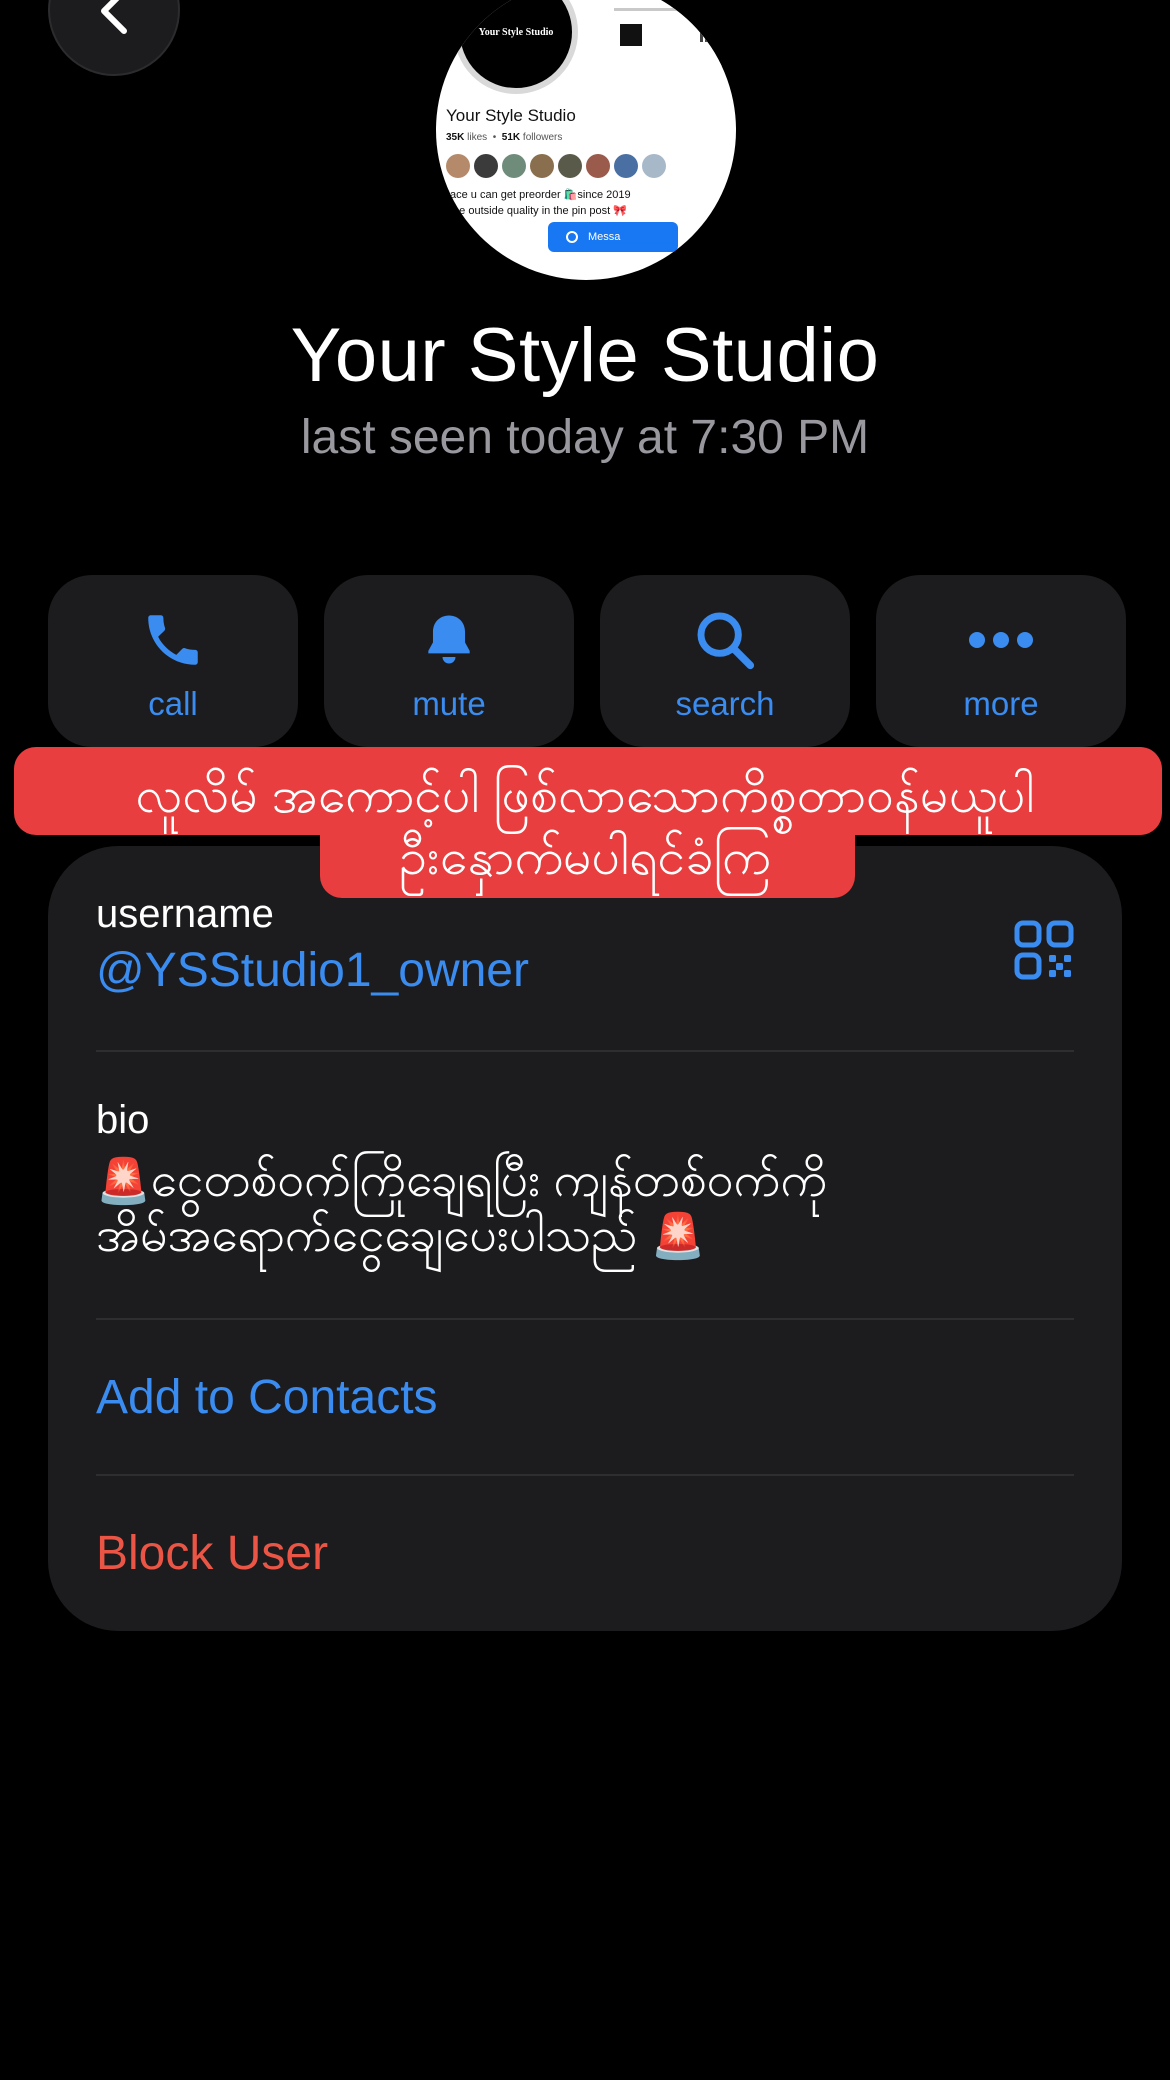 The image size is (1170, 2080). Describe the element at coordinates (516, 32) in the screenshot. I see `avatar-logo-text: Your Style Studio` at that location.